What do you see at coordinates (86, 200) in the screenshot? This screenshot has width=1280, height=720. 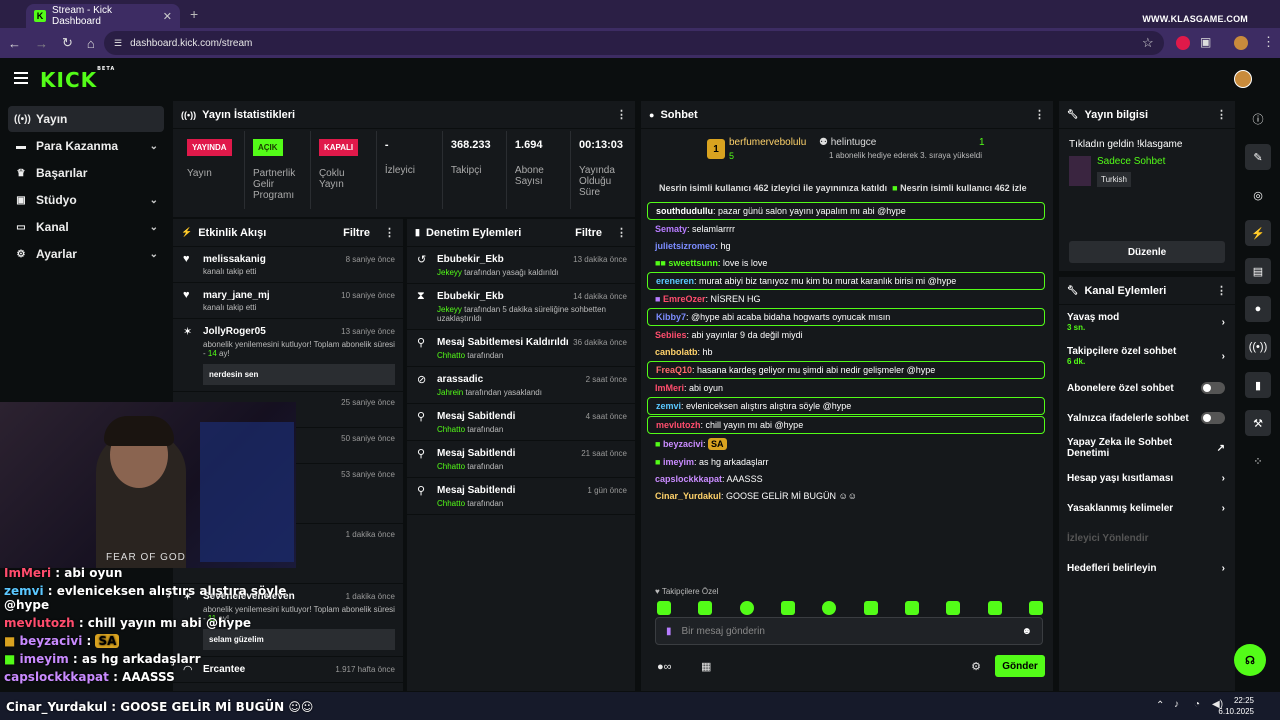 I see `sidebar-item-studyo: ▣ Stüdyo ⌄` at bounding box center [86, 200].